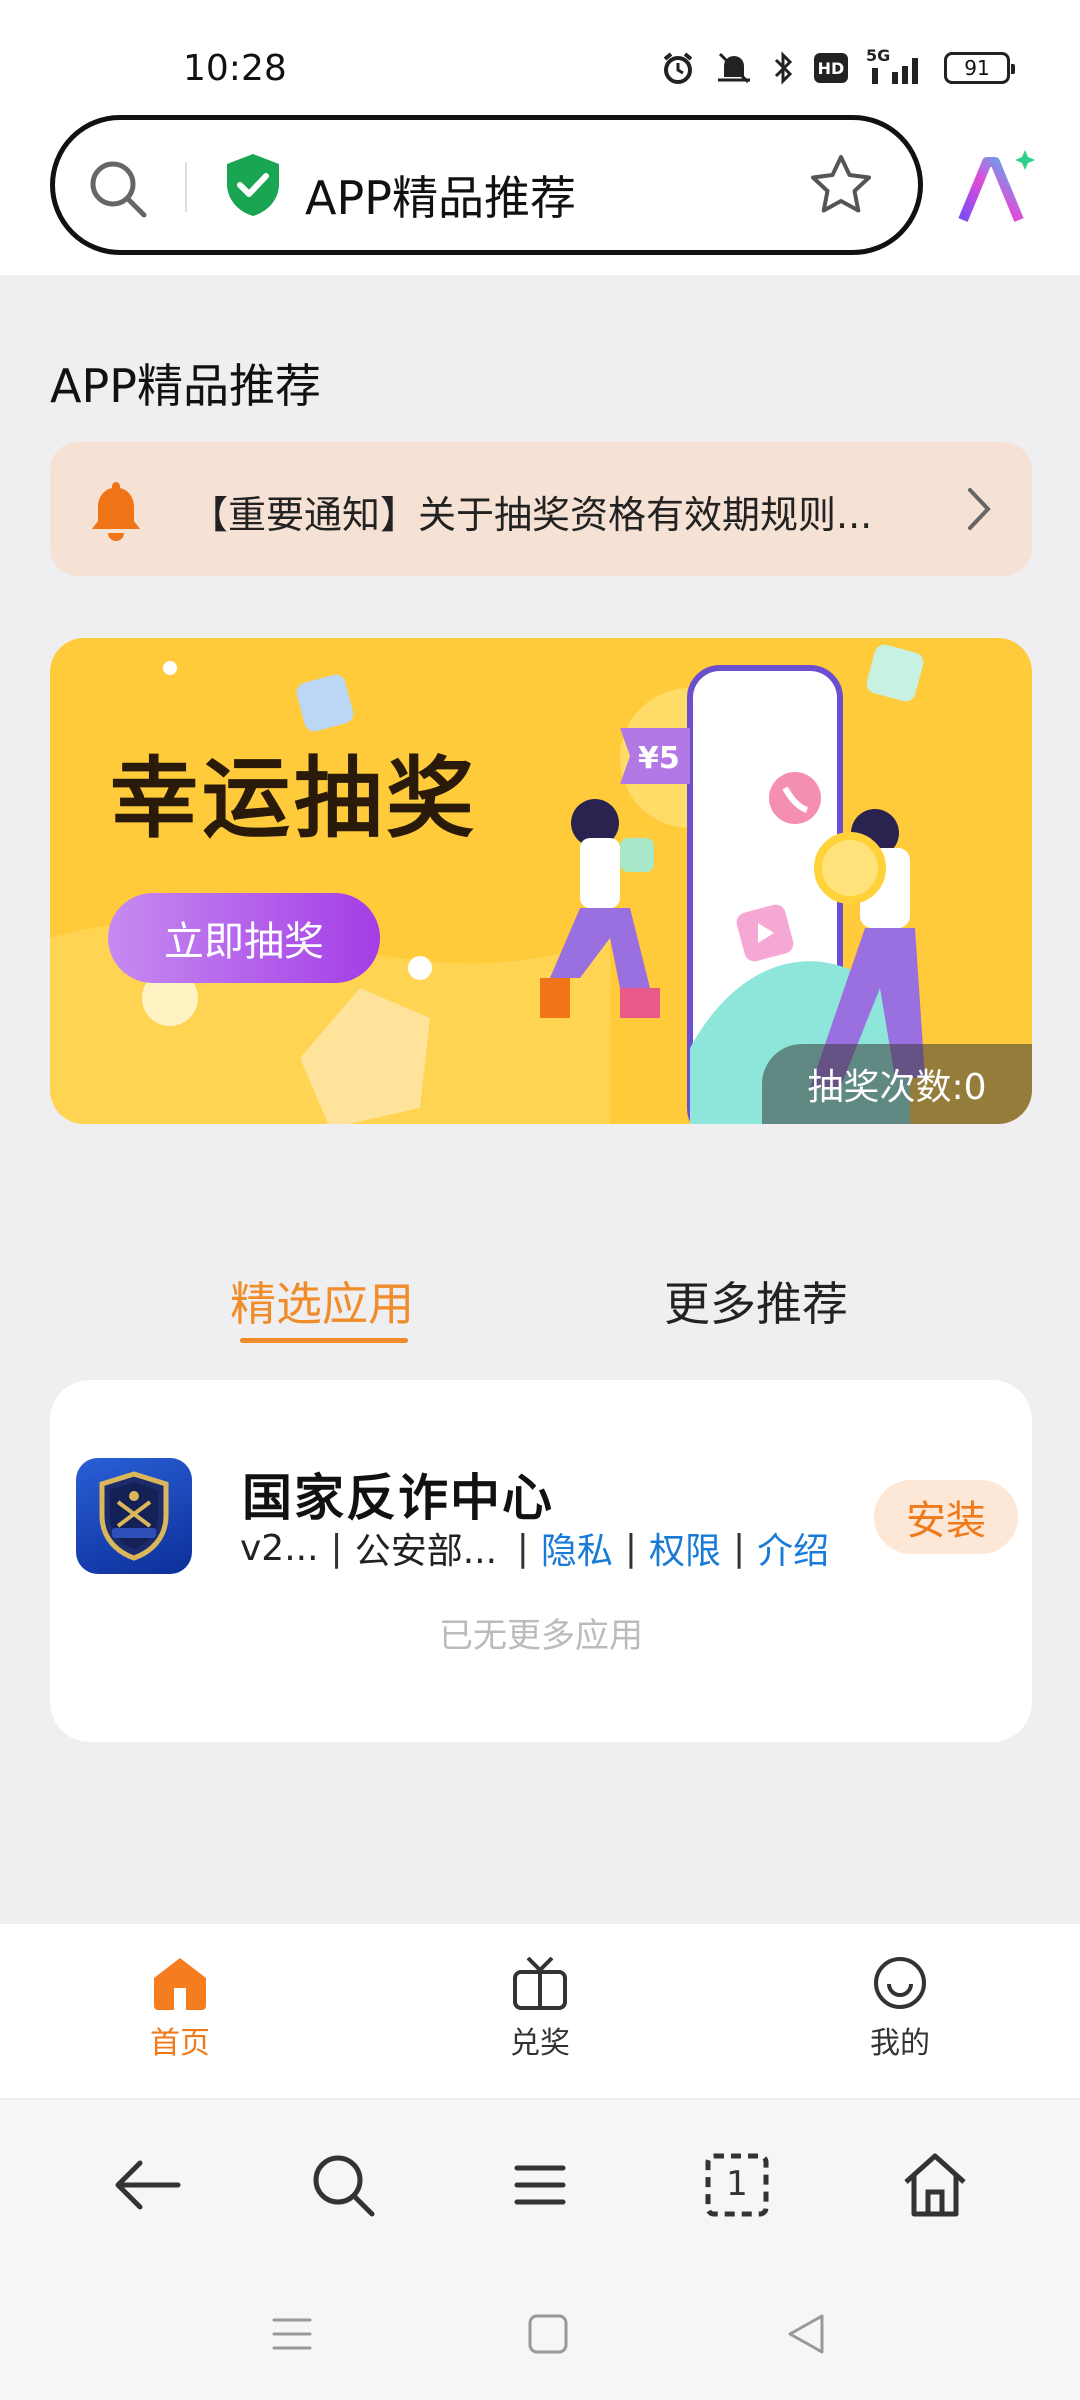 The height and width of the screenshot is (2400, 1080). I want to click on home-icon, so click(180, 1984).